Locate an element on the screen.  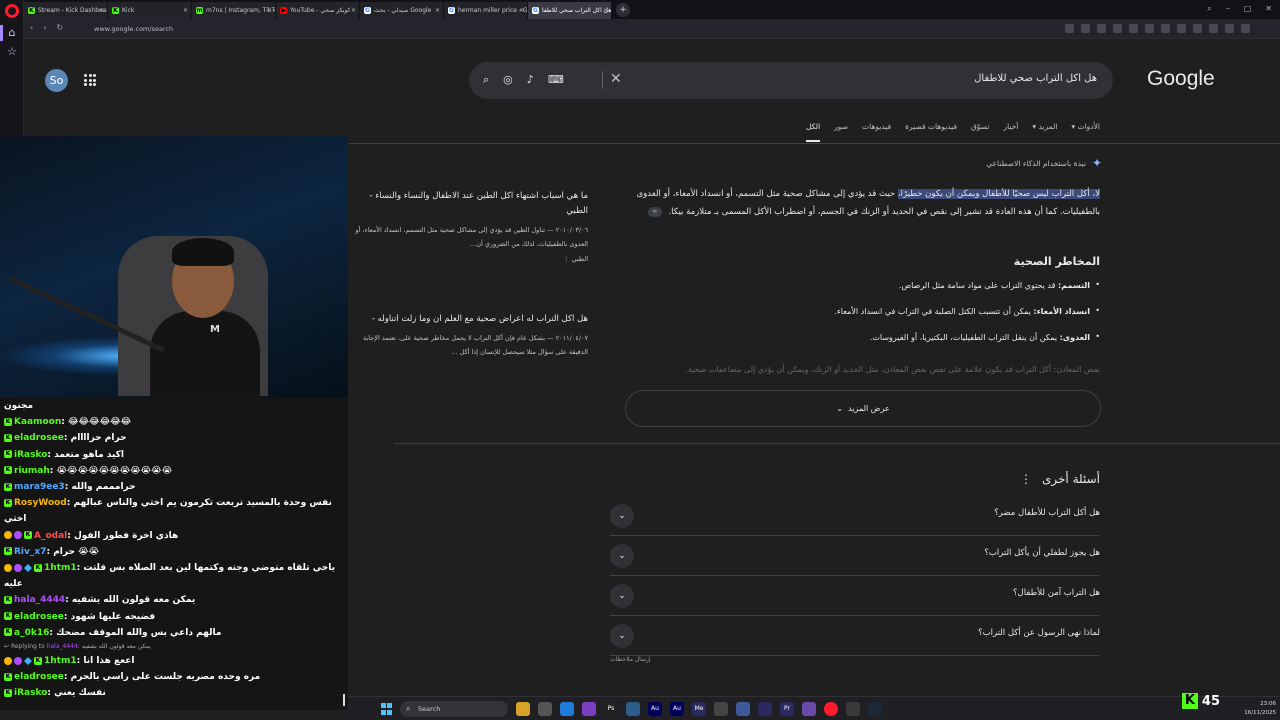
filter-tab: صور is located at coordinates (841, 132).